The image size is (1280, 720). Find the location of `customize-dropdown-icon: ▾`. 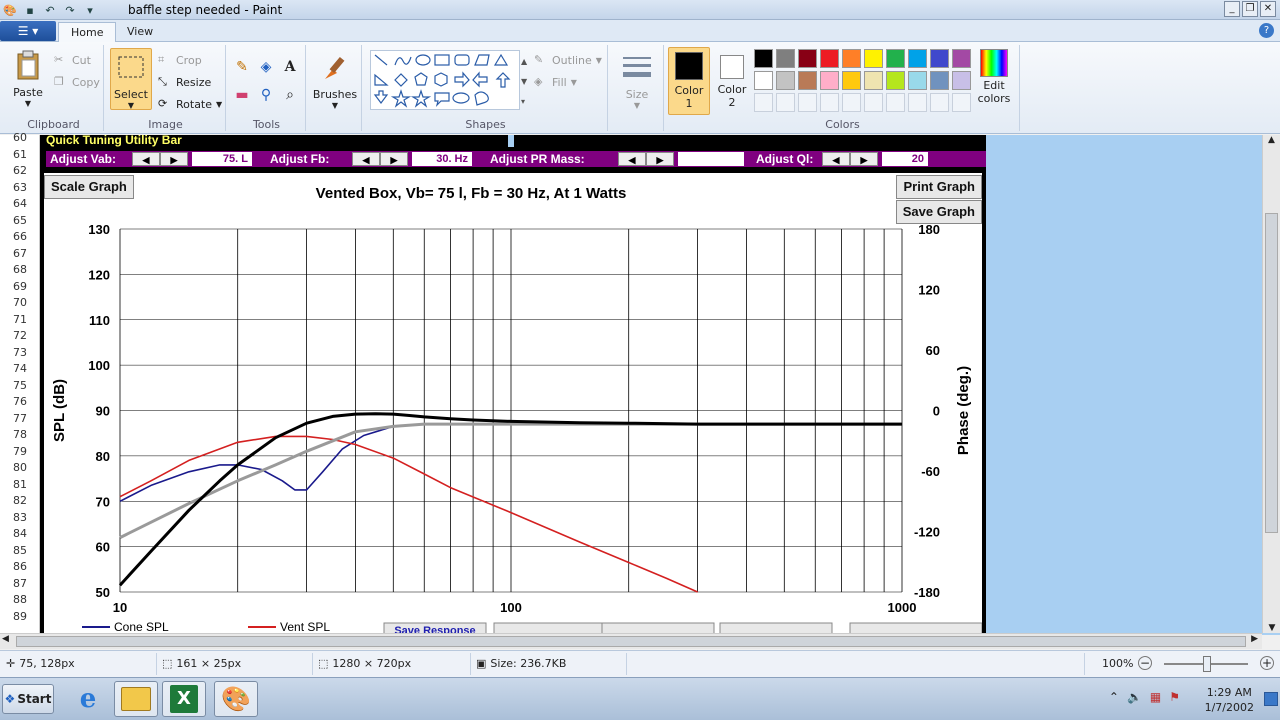

customize-dropdown-icon: ▾ is located at coordinates (90, 10).